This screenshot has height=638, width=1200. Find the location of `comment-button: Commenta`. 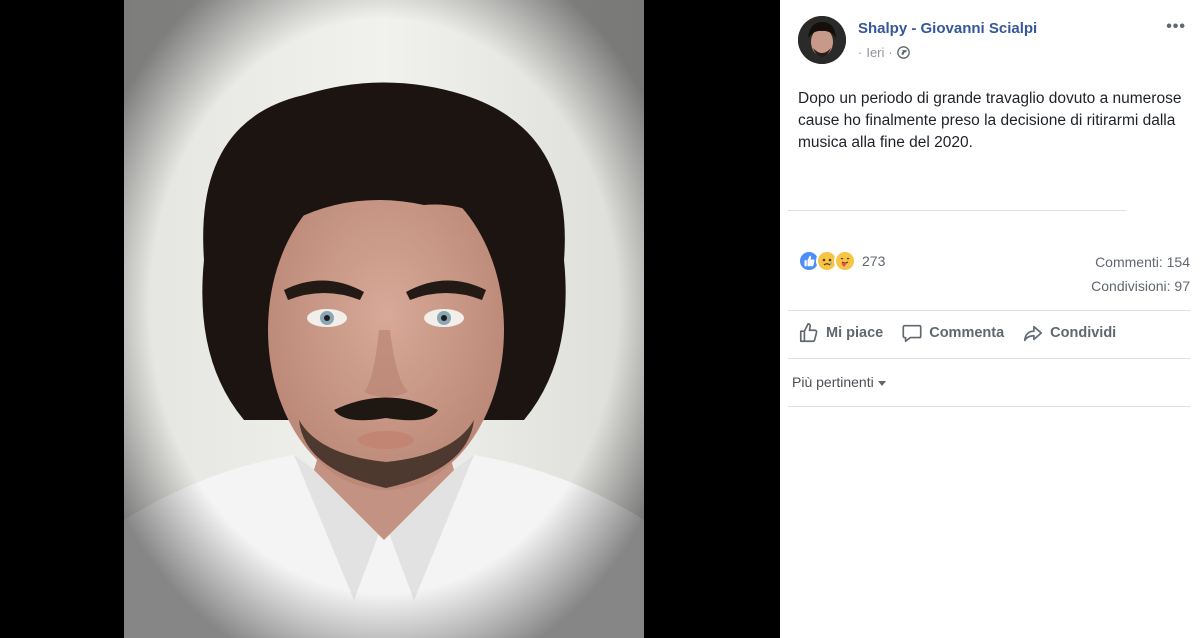

comment-button: Commenta is located at coordinates (952, 333).